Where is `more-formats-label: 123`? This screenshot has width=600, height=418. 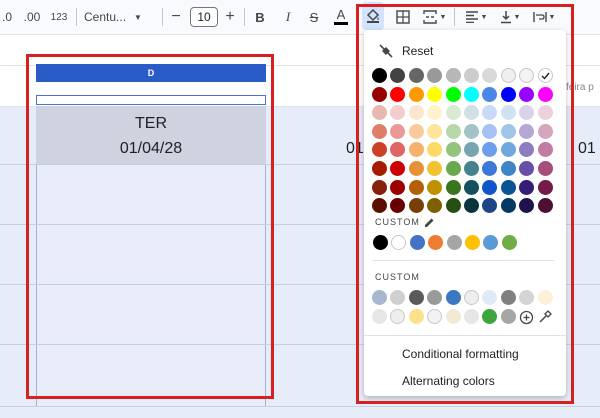
more-formats-label: 123 is located at coordinates (59, 17).